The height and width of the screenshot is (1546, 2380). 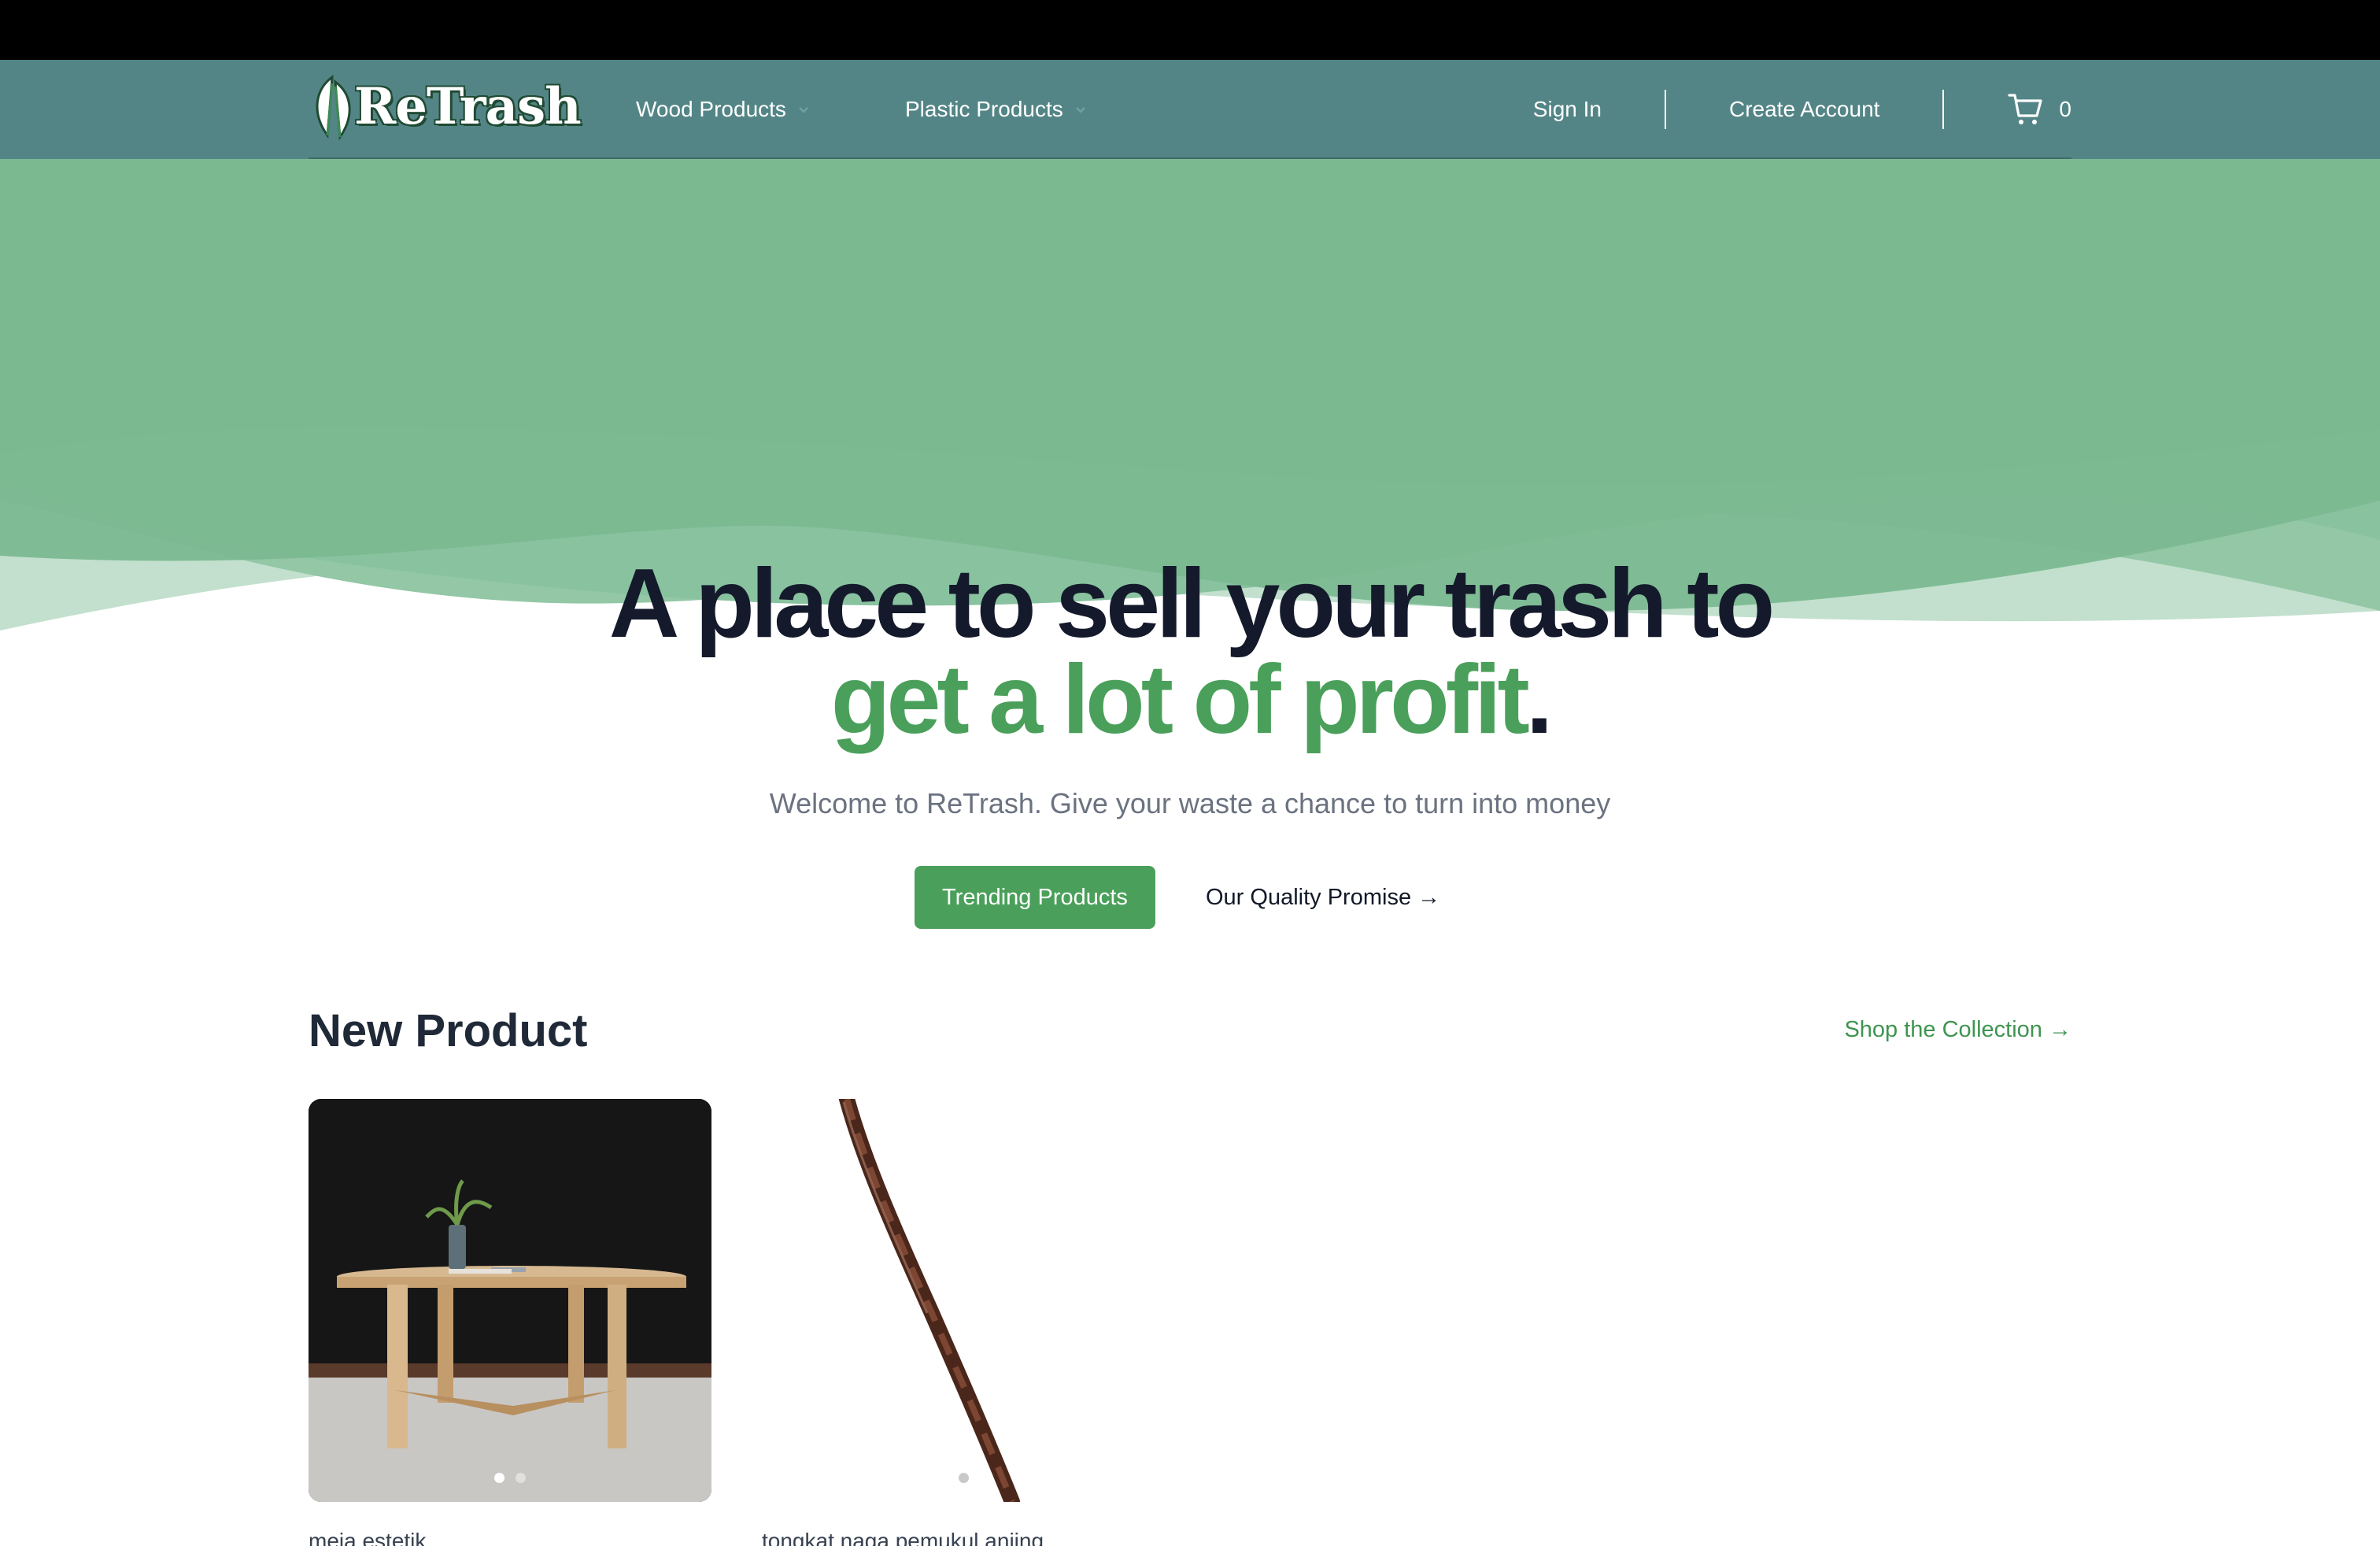 I want to click on product-card: tongkat naga pemukul anjing, so click(x=964, y=1322).